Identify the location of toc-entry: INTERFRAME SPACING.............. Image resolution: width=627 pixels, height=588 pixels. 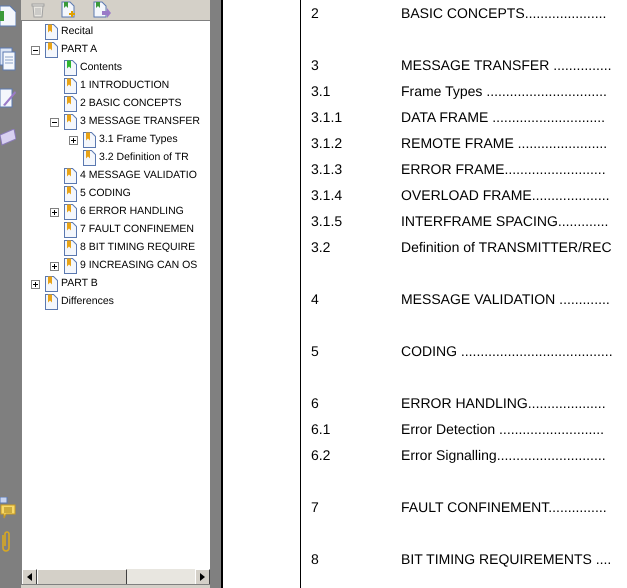
(504, 221).